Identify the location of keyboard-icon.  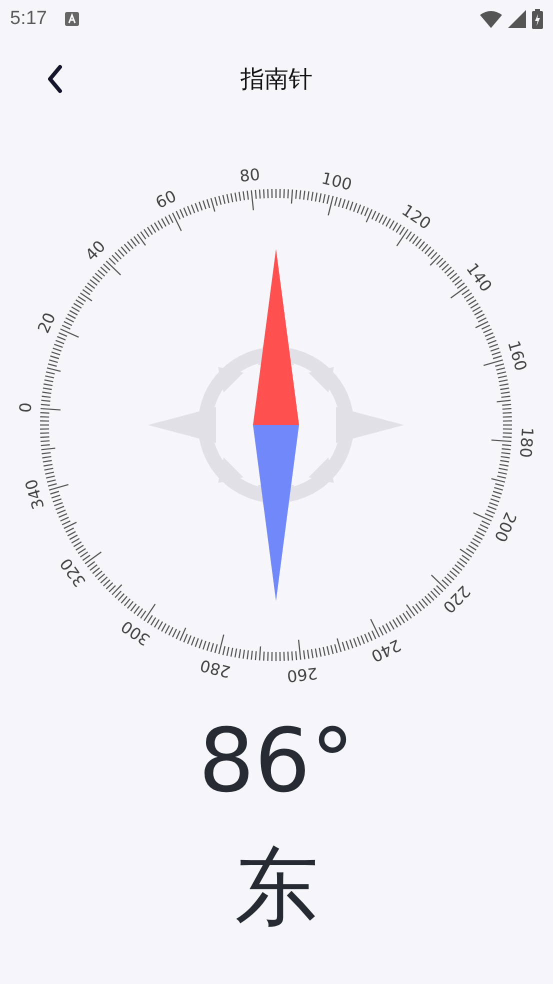
(71, 19).